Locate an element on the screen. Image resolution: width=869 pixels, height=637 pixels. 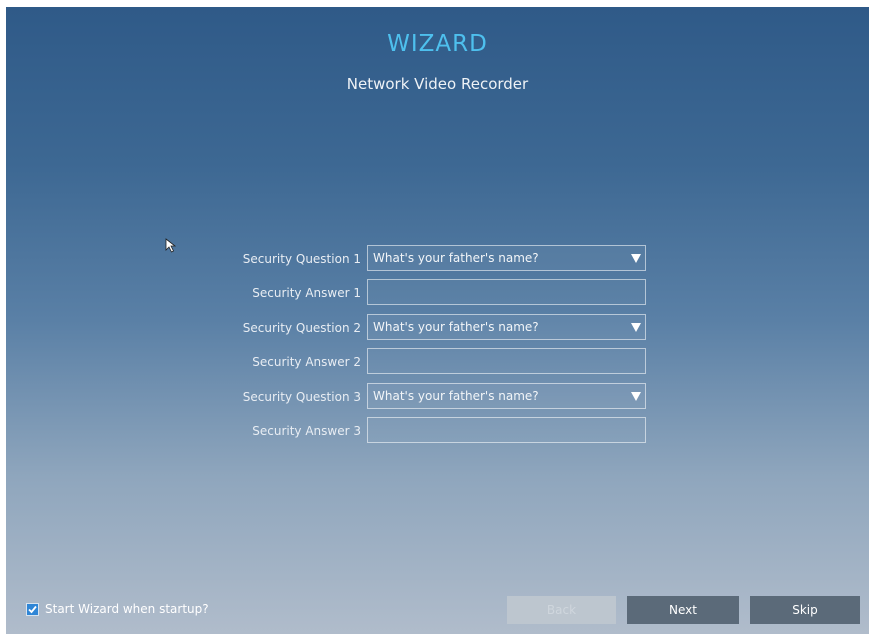
security-answer-2-row: Security Answer 2 is located at coordinates (437, 362).